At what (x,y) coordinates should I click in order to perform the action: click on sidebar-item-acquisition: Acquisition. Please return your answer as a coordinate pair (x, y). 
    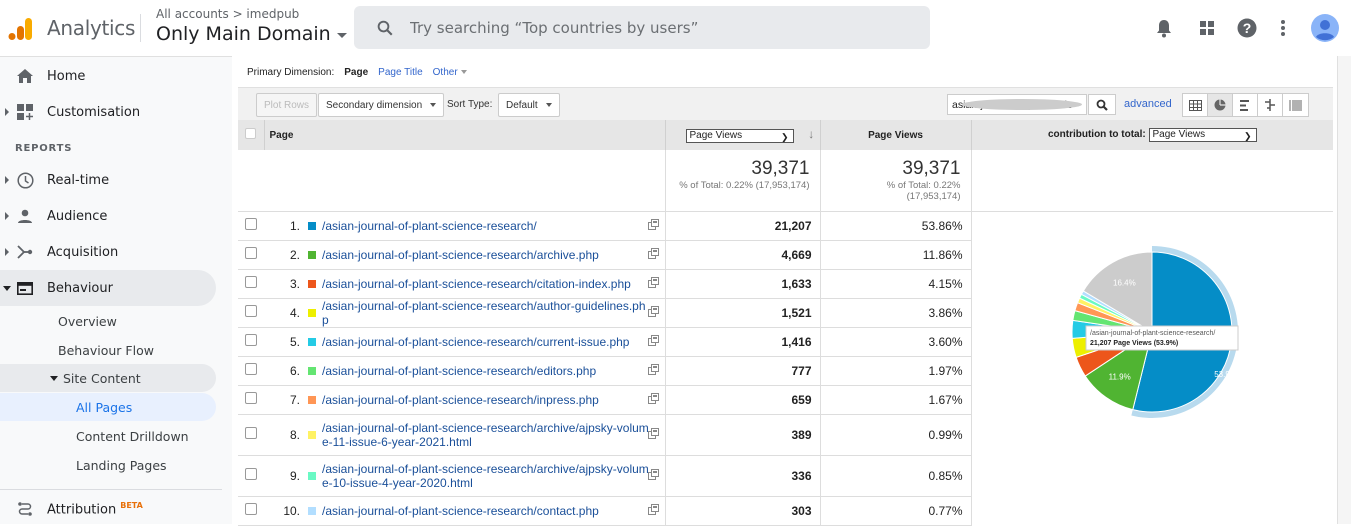
    Looking at the image, I should click on (108, 252).